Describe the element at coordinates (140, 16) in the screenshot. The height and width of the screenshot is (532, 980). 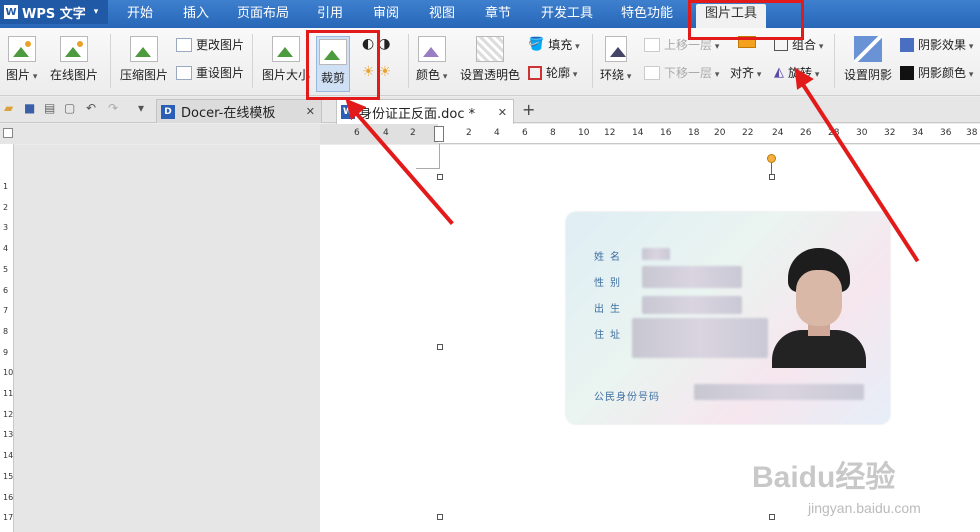
I see `menu-tab-home: 开始` at that location.